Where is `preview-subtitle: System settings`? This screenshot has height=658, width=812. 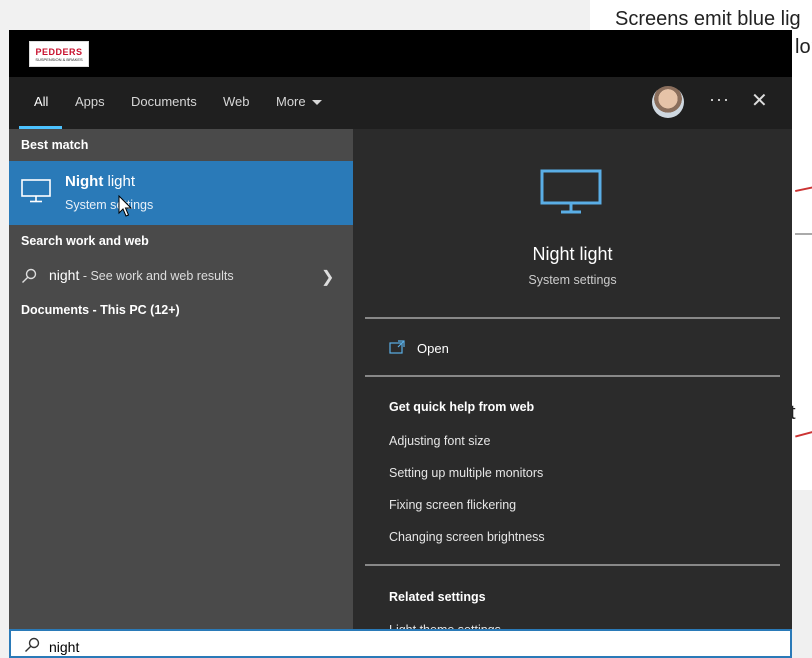 preview-subtitle: System settings is located at coordinates (572, 280).